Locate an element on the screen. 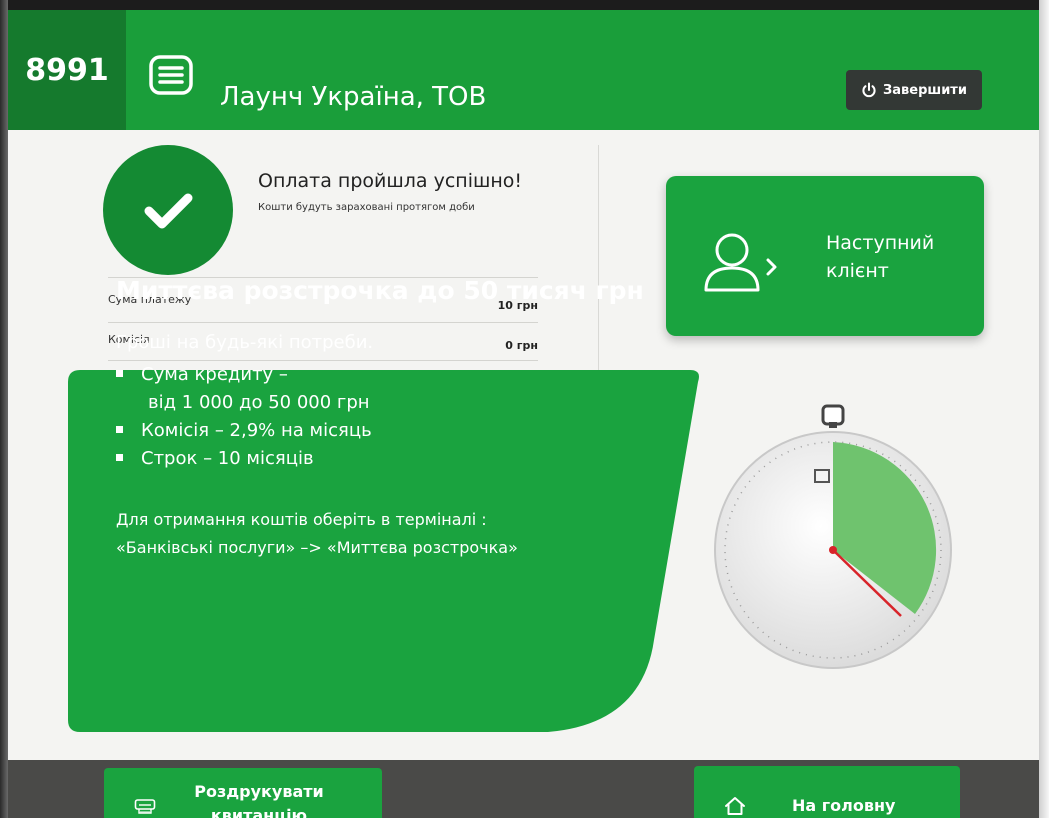  success-title: Оплата пройшла успішно! is located at coordinates (390, 181).